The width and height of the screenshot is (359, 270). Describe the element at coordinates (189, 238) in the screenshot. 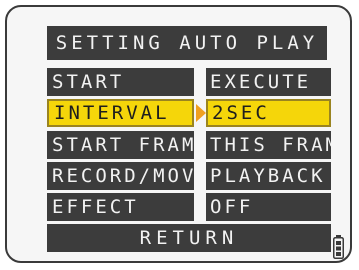

I see `return-button: RETURN` at that location.